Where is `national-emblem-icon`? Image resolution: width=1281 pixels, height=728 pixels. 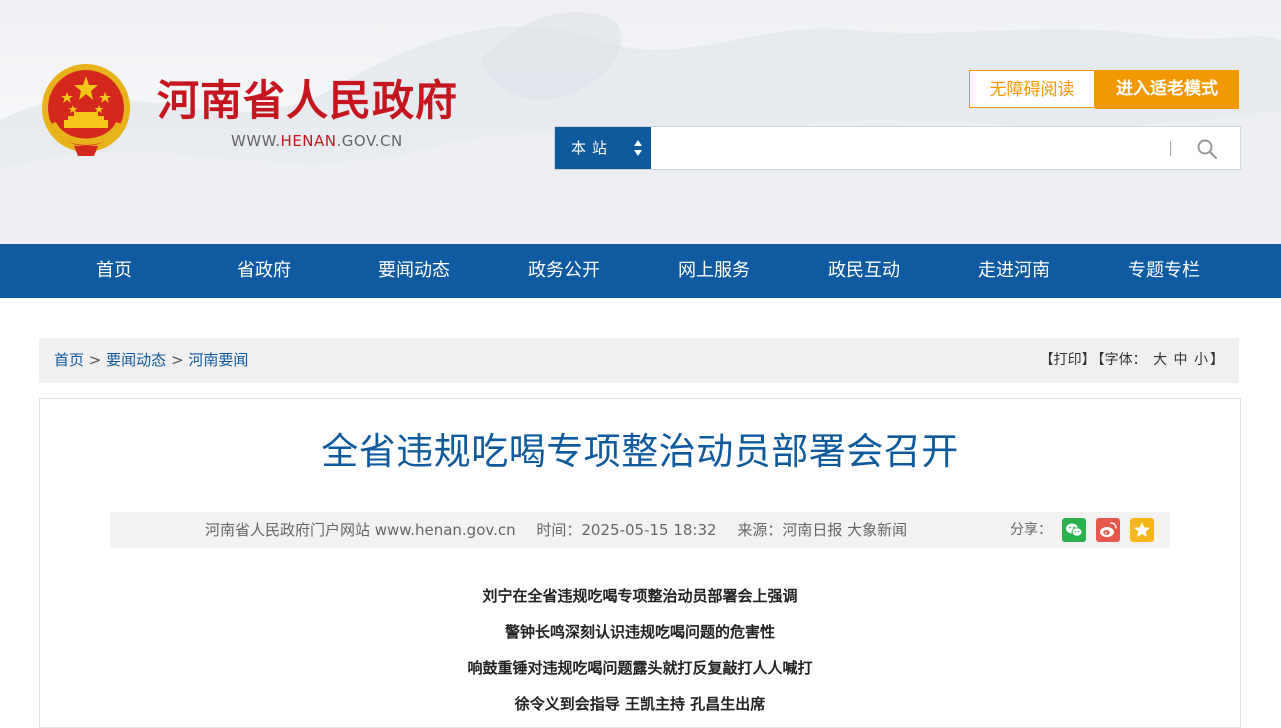 national-emblem-icon is located at coordinates (86, 110).